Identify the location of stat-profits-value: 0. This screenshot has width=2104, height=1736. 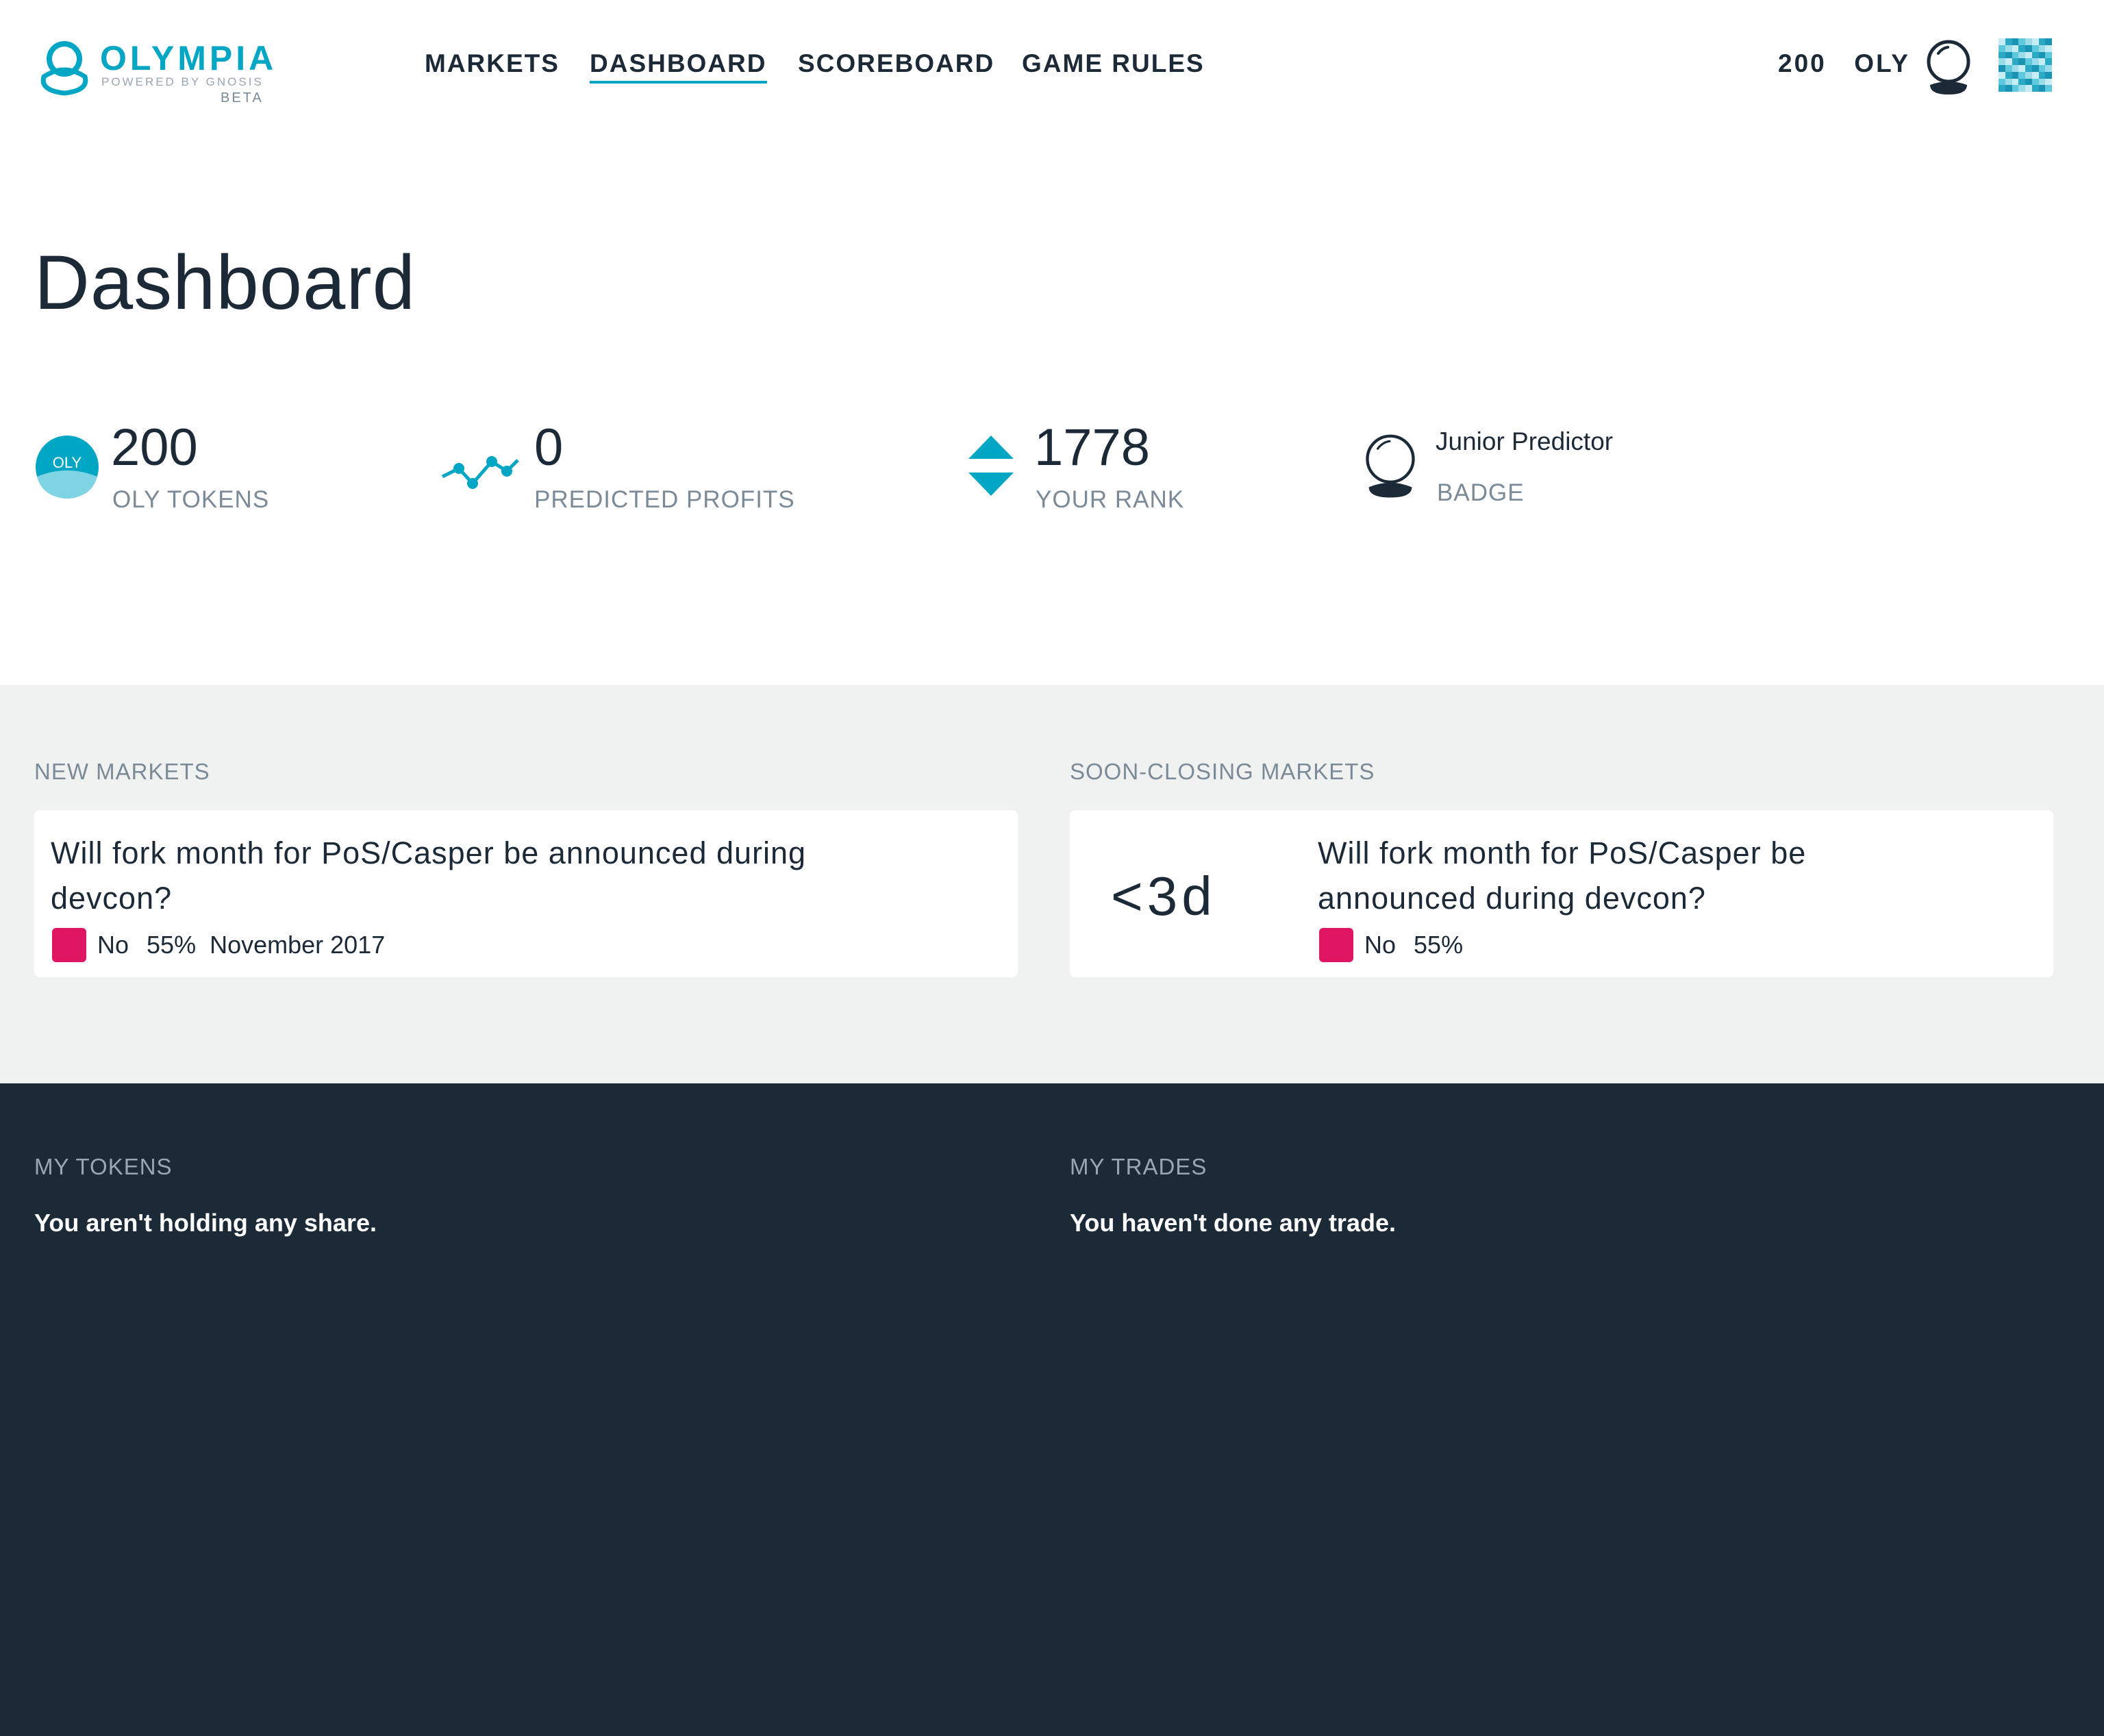
(549, 447).